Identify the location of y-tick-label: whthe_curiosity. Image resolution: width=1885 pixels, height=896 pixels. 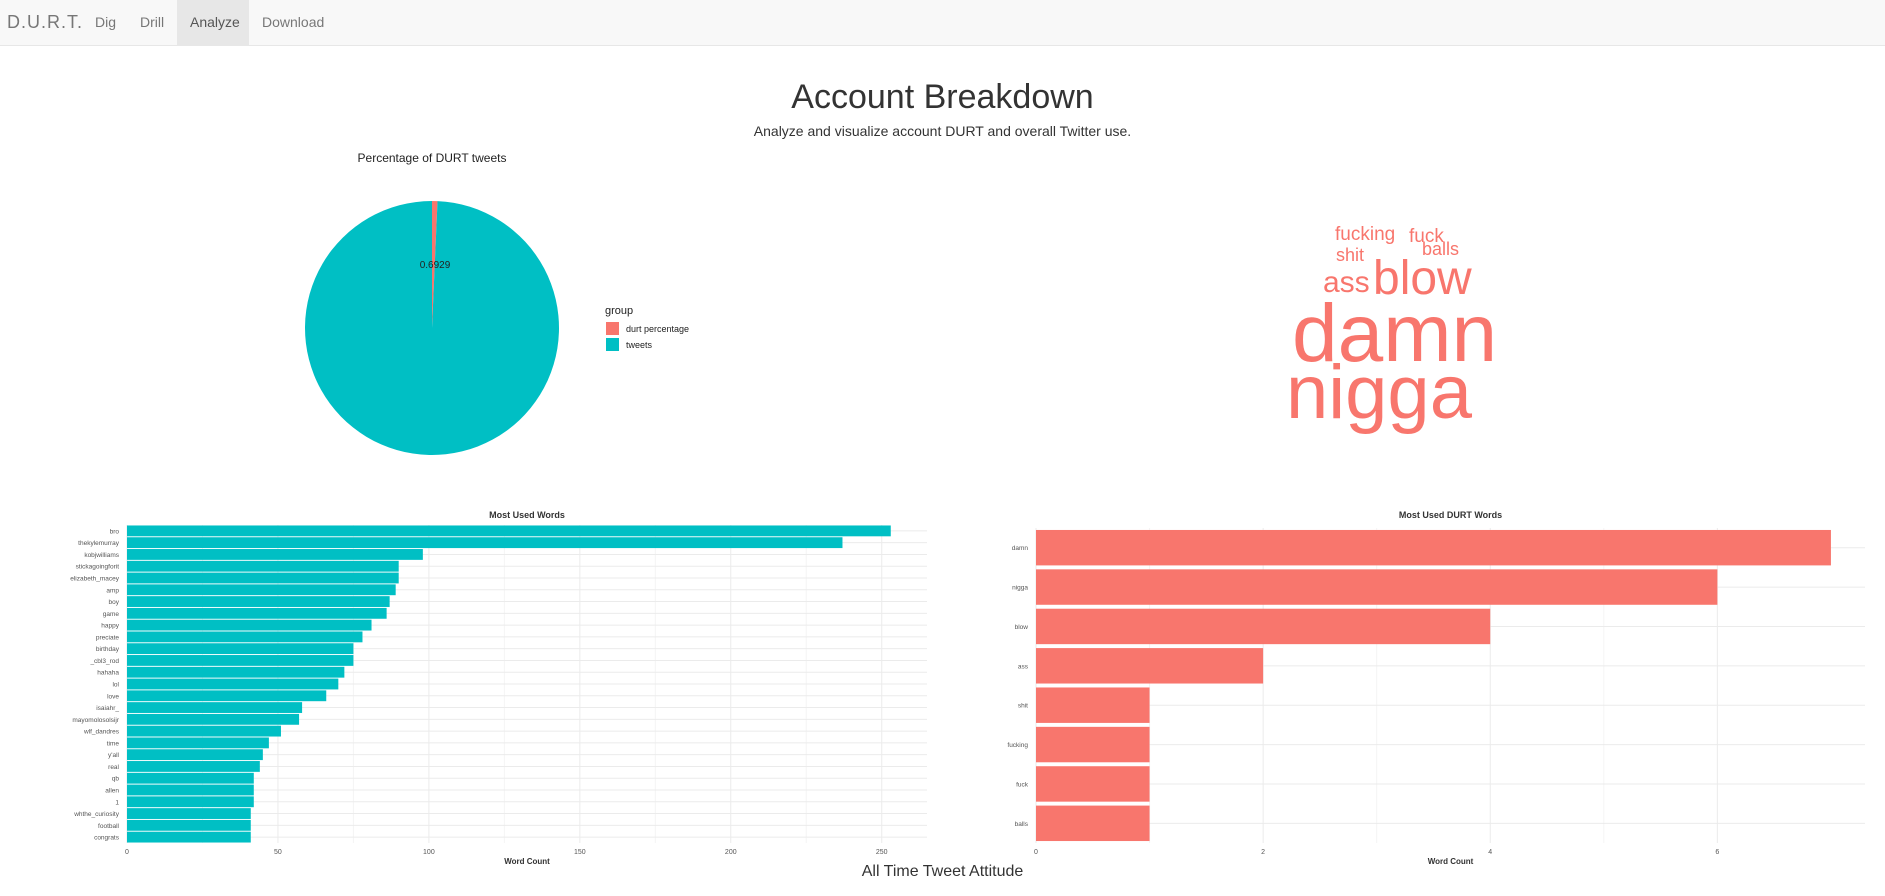
(96, 814).